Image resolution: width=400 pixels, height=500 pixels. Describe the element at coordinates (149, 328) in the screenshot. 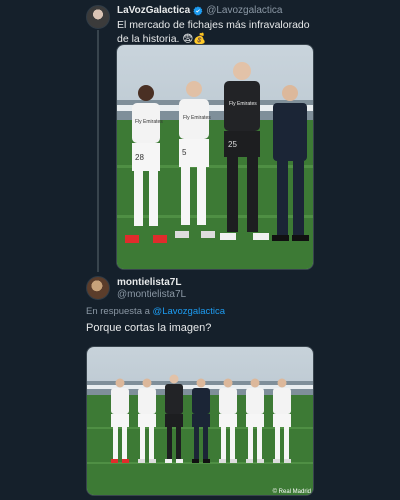

I see `tweet-text: Porque cortas la imagen?` at that location.